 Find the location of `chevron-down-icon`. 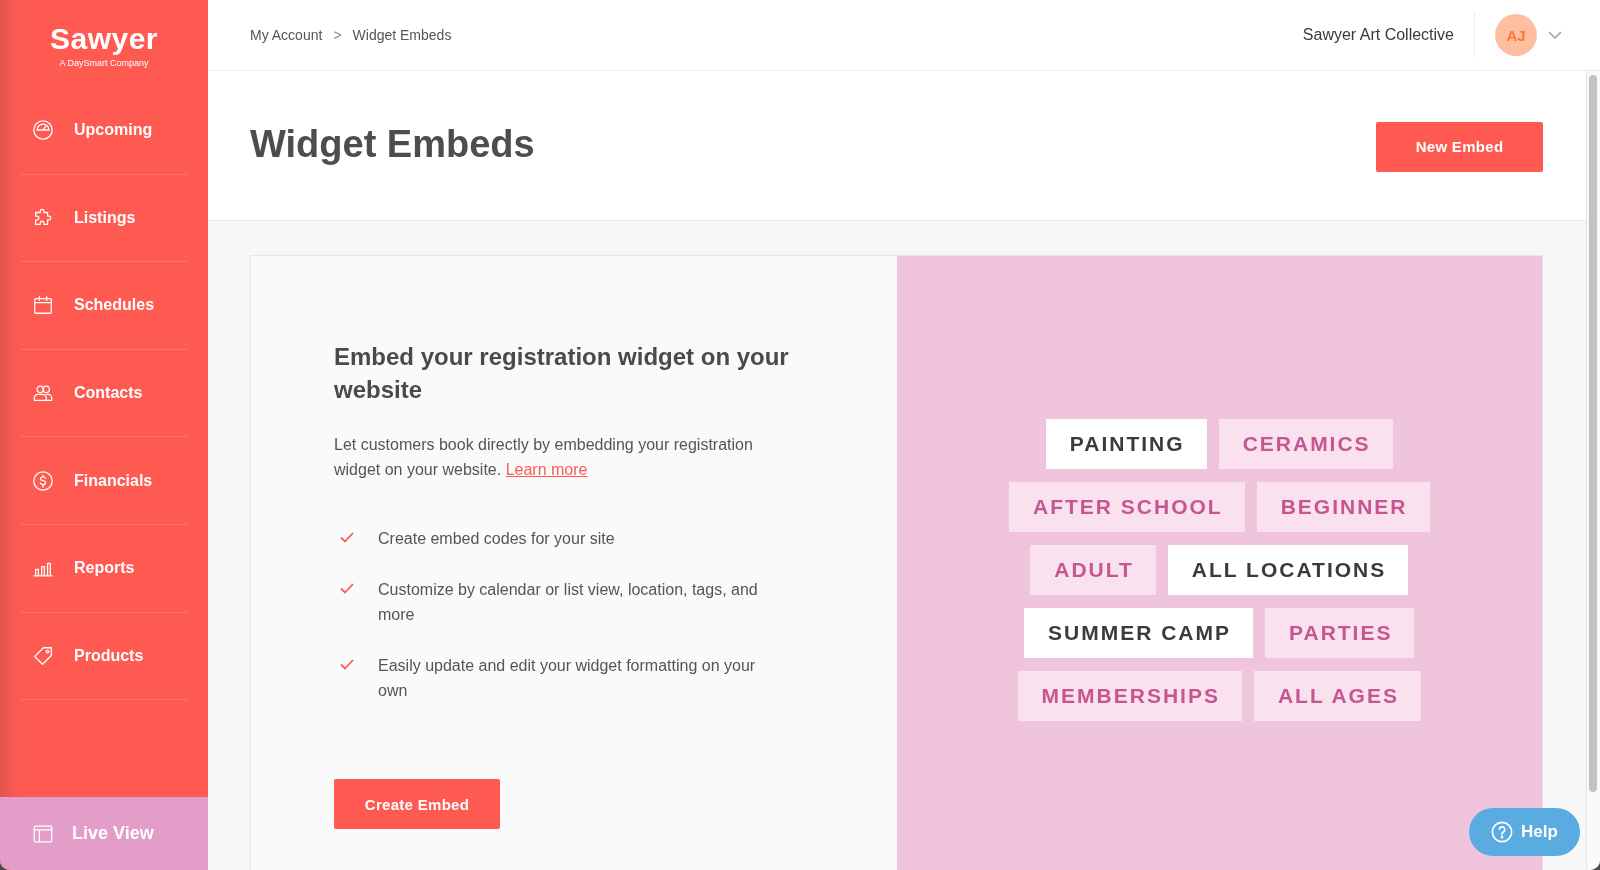

chevron-down-icon is located at coordinates (1555, 35).